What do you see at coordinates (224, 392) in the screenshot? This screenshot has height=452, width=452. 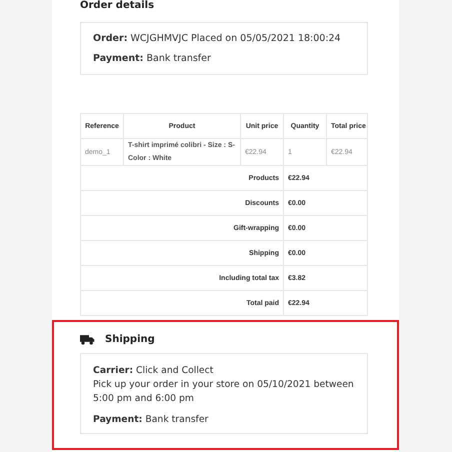 I see `info-text: Pick up your order in your store on 05/10/2021 between 5:00 pm and 6:00 pm` at bounding box center [224, 392].